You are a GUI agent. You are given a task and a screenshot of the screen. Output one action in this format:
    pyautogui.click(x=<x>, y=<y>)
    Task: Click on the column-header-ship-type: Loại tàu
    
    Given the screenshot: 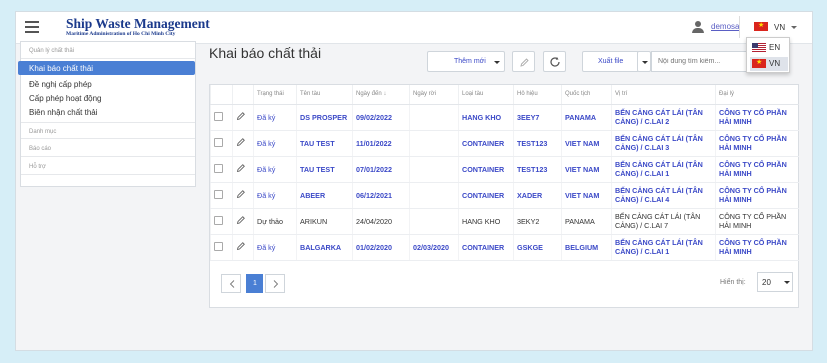 What is the action you would take?
    pyautogui.click(x=486, y=95)
    